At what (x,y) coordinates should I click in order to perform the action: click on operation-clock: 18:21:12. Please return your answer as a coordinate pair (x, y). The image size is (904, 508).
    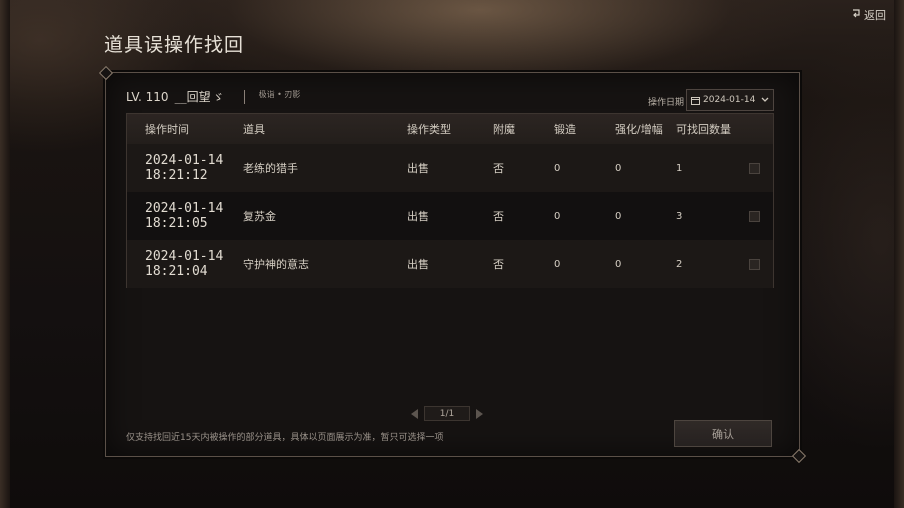
    Looking at the image, I should click on (176, 175).